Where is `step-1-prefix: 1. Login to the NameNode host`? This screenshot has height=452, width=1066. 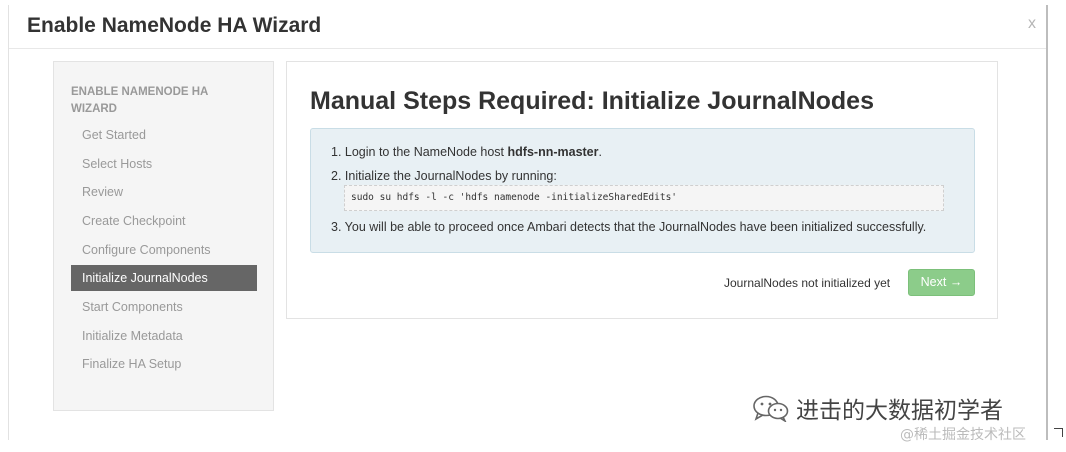 step-1-prefix: 1. Login to the NameNode host is located at coordinates (419, 152).